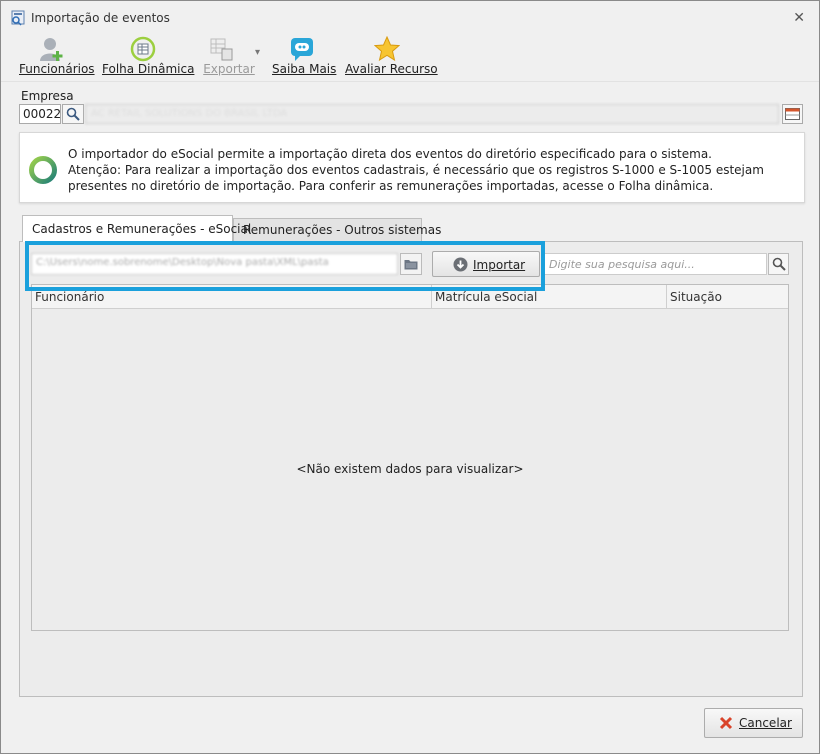 The image size is (822, 756). Describe the element at coordinates (410, 469) in the screenshot. I see `grid-empty-message: <Não existem dados para visualizar>` at that location.